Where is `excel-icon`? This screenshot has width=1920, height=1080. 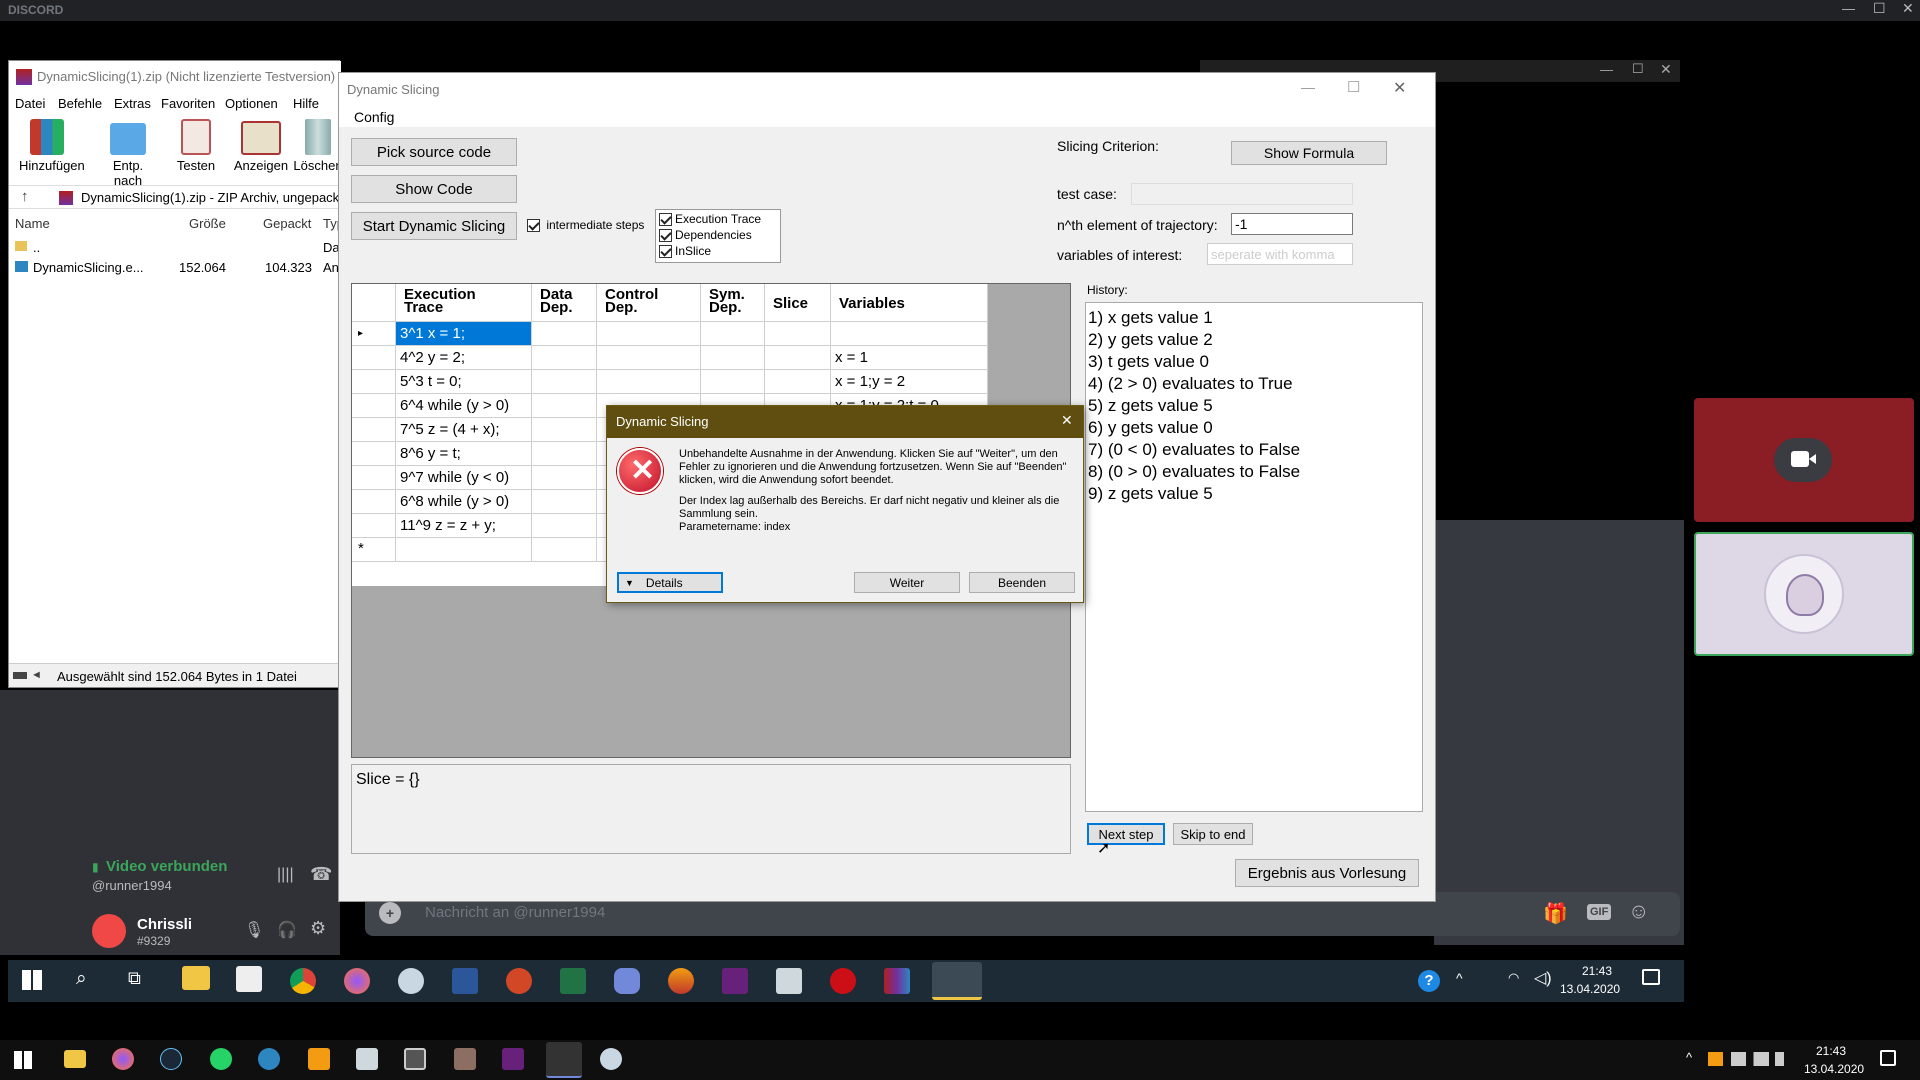
excel-icon is located at coordinates (573, 981).